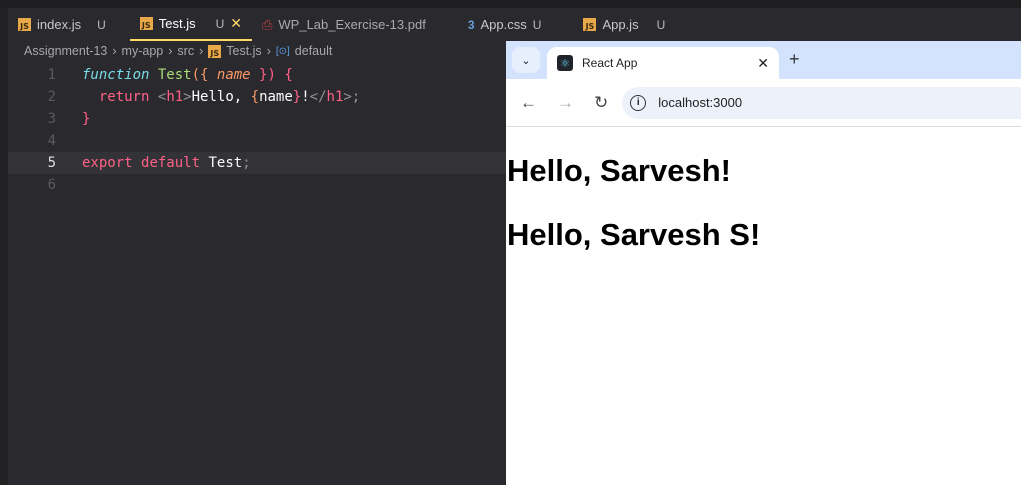  I want to click on tab-label: index.js, so click(59, 24).